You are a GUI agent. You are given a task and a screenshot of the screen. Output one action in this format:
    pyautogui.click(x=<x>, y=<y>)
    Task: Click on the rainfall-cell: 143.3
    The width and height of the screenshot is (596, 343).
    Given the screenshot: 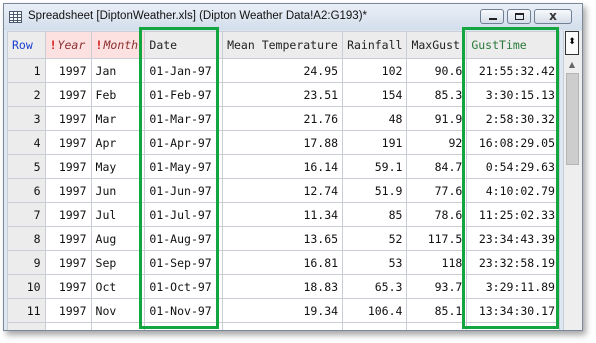 What is the action you would take?
    pyautogui.click(x=375, y=326)
    